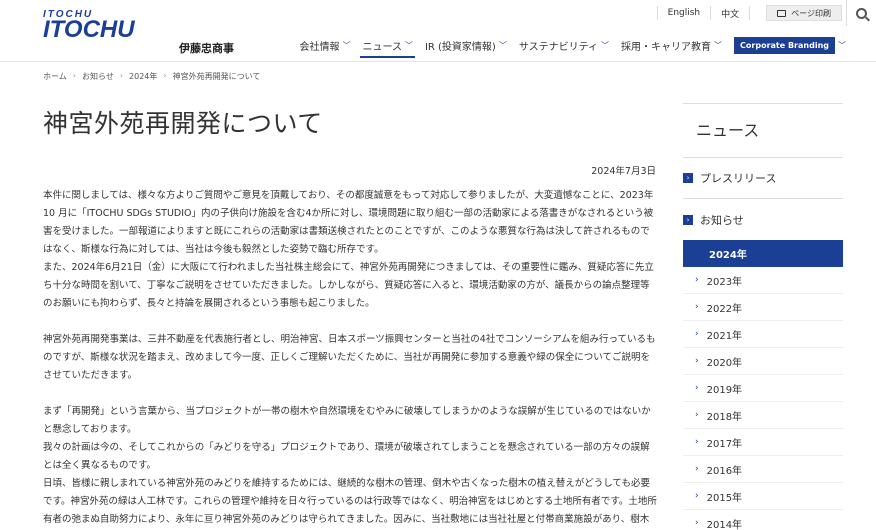 Image resolution: width=876 pixels, height=530 pixels. I want to click on article-date: 2024年7月3日, so click(623, 171).